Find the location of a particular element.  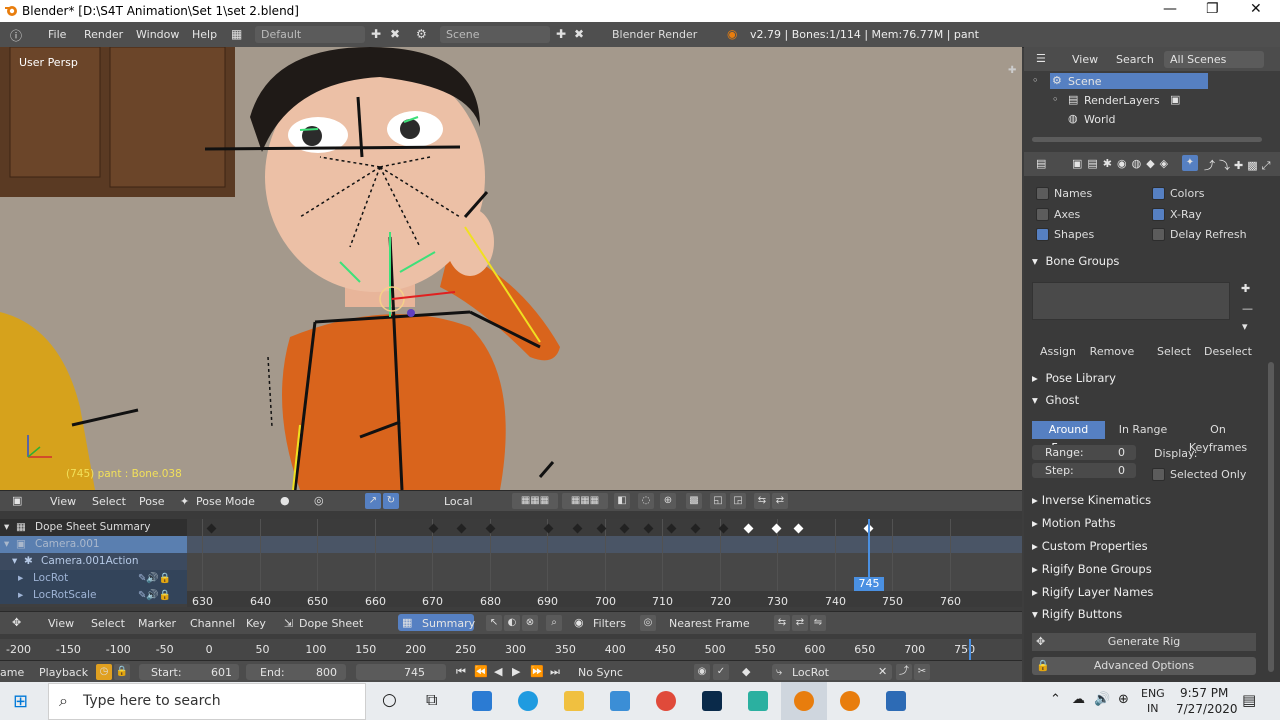

restore-button: ❐ is located at coordinates (1212, 9).